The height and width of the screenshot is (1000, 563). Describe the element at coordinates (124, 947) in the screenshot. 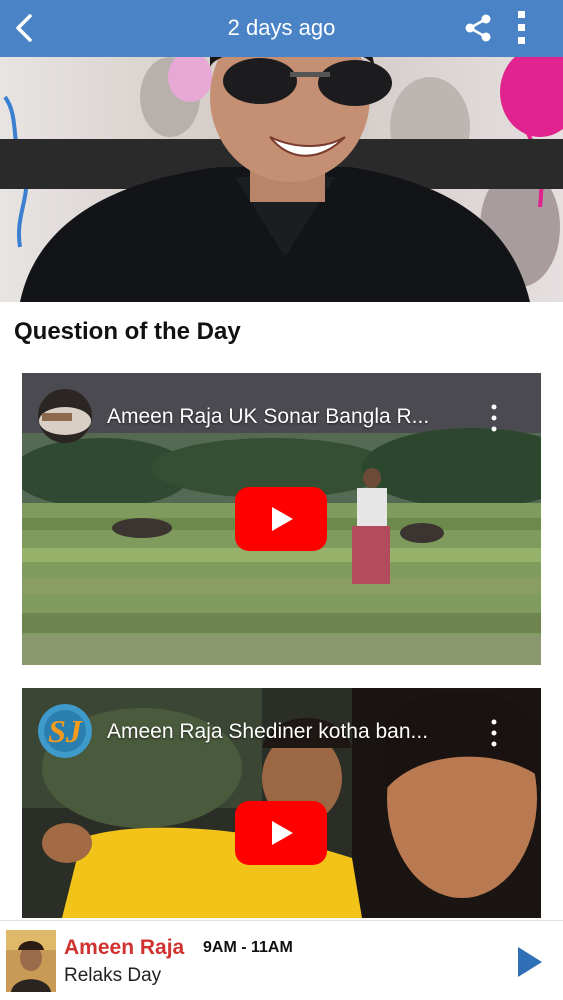

I see `host-name: Ameen Raja` at that location.